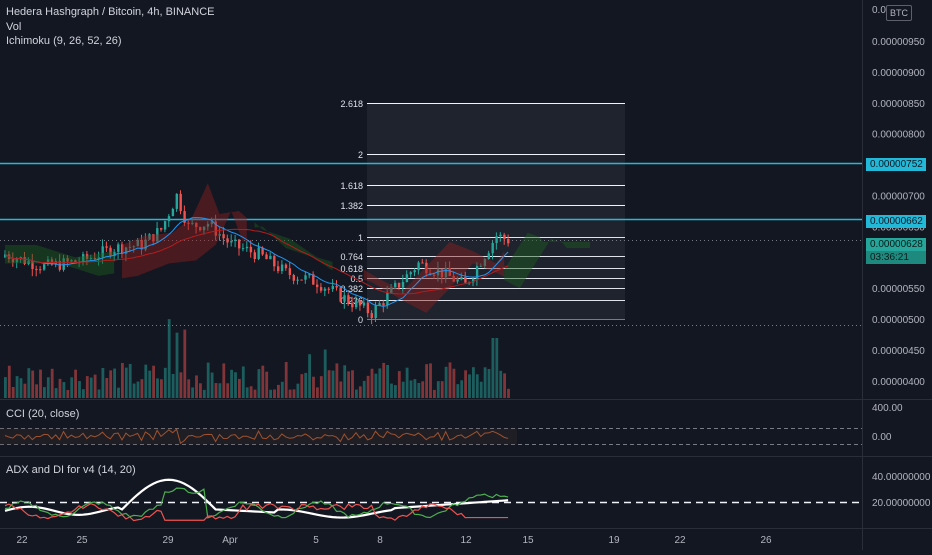 This screenshot has height=555, width=932. I want to click on price-tag-upper-line: 0.00000752, so click(896, 164).